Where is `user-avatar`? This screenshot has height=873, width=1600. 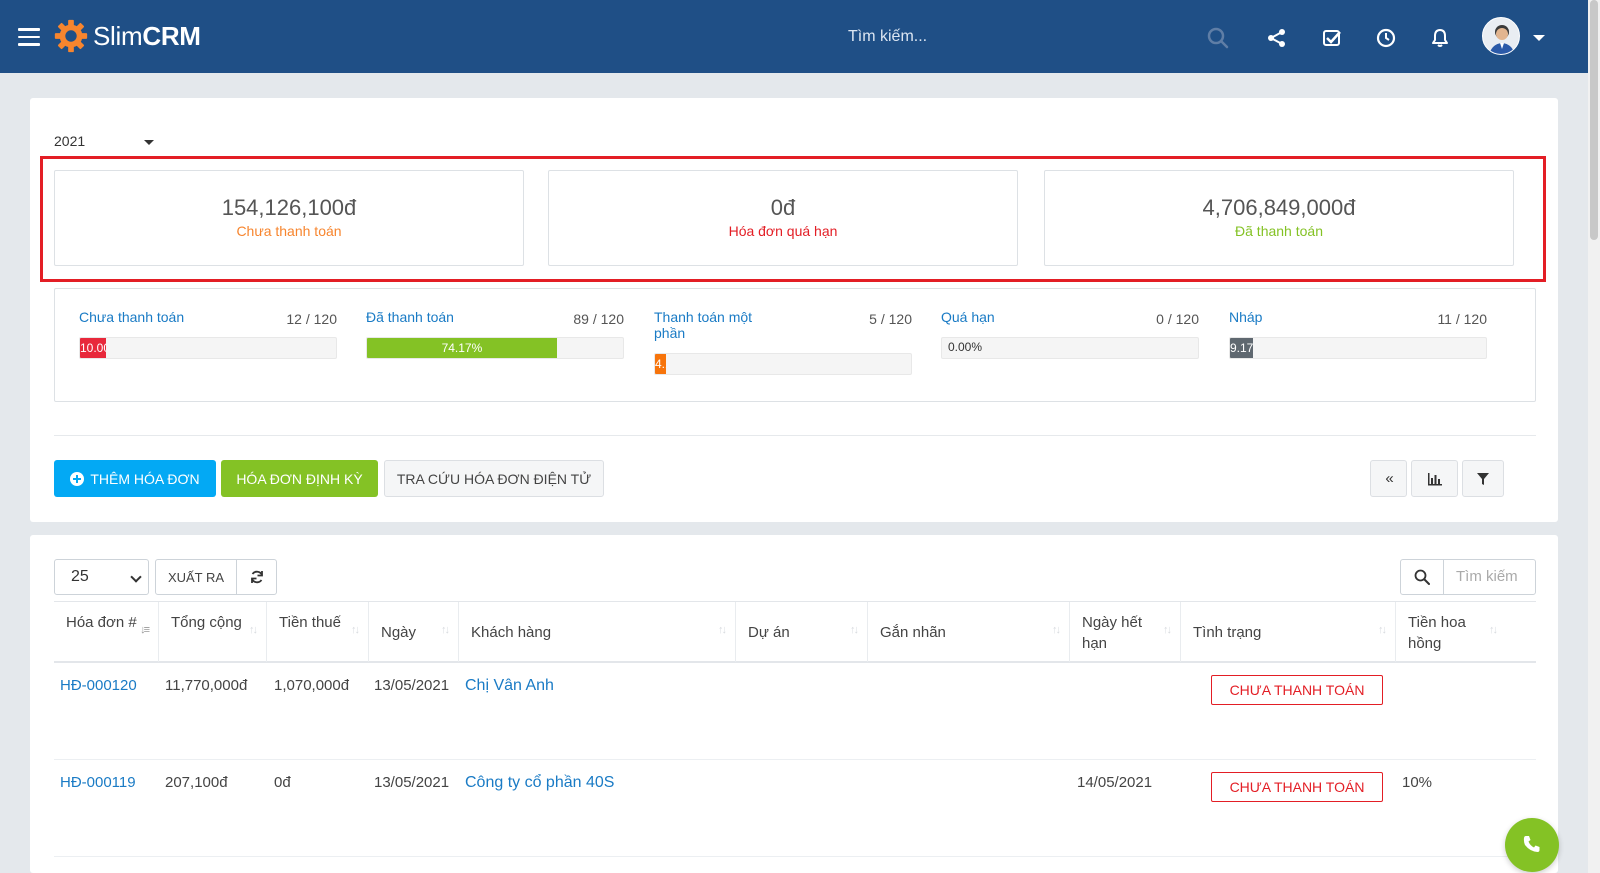 user-avatar is located at coordinates (1501, 36).